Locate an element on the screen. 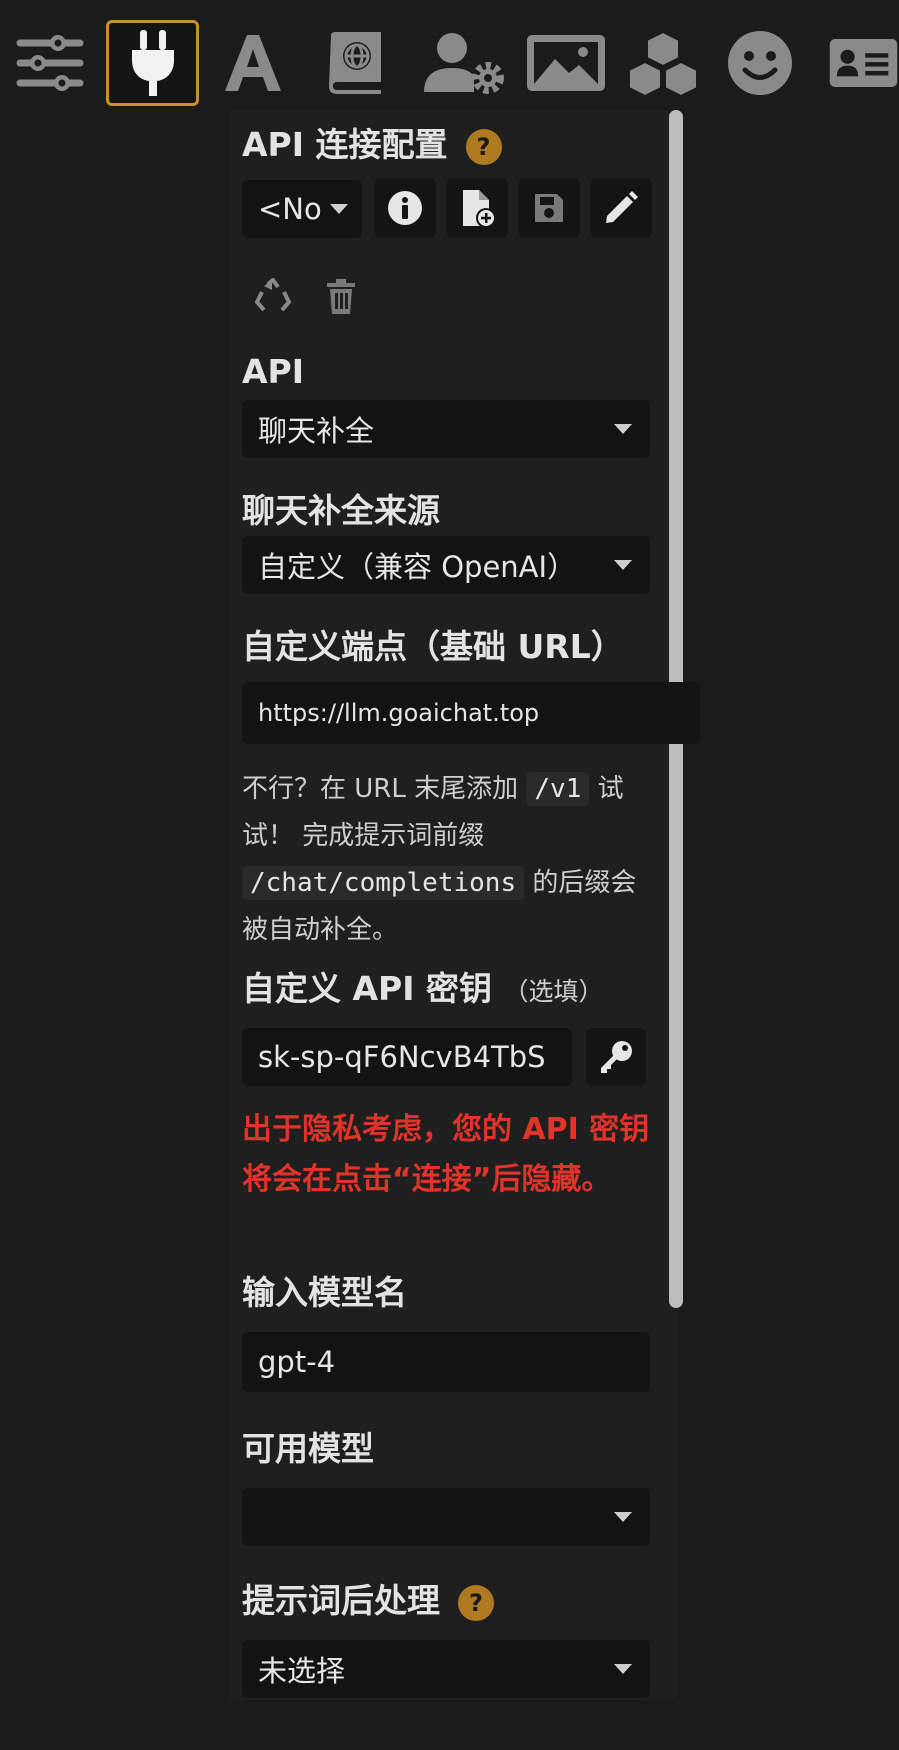 This screenshot has height=1750, width=899. model-name-input: gpt-4 is located at coordinates (446, 1362).